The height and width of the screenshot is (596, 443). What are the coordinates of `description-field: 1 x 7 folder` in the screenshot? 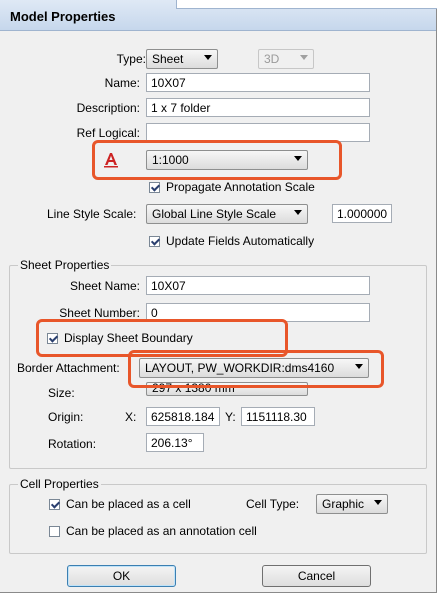 It's located at (258, 107).